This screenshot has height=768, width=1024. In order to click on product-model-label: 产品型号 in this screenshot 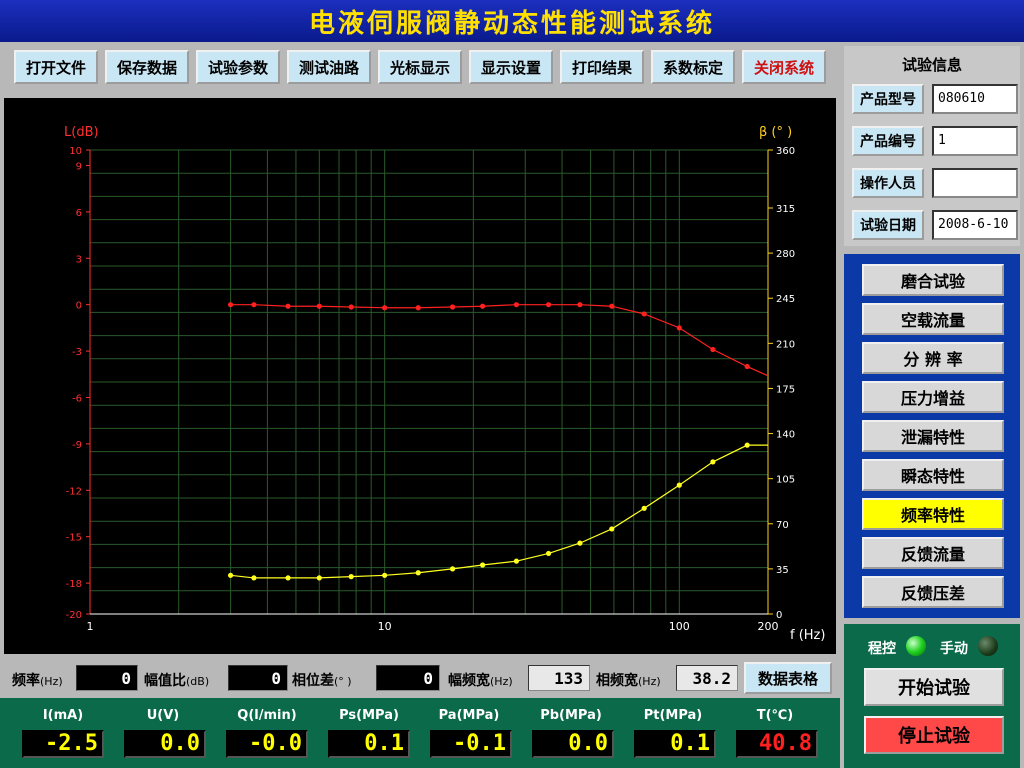, I will do `click(888, 99)`.